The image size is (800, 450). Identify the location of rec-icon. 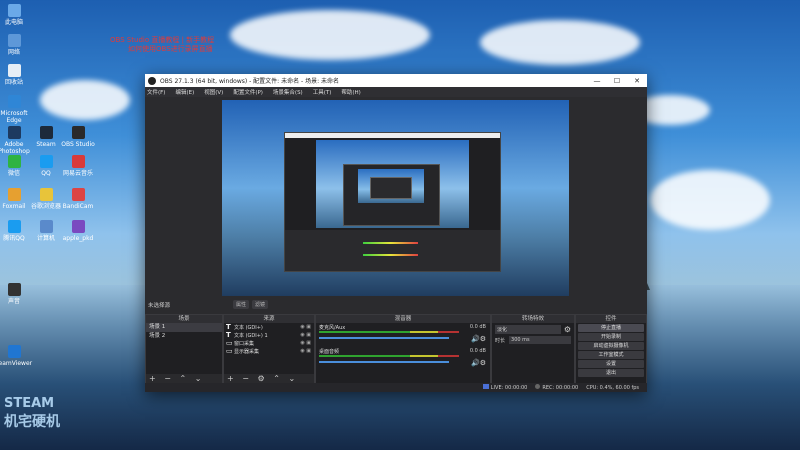
(538, 386).